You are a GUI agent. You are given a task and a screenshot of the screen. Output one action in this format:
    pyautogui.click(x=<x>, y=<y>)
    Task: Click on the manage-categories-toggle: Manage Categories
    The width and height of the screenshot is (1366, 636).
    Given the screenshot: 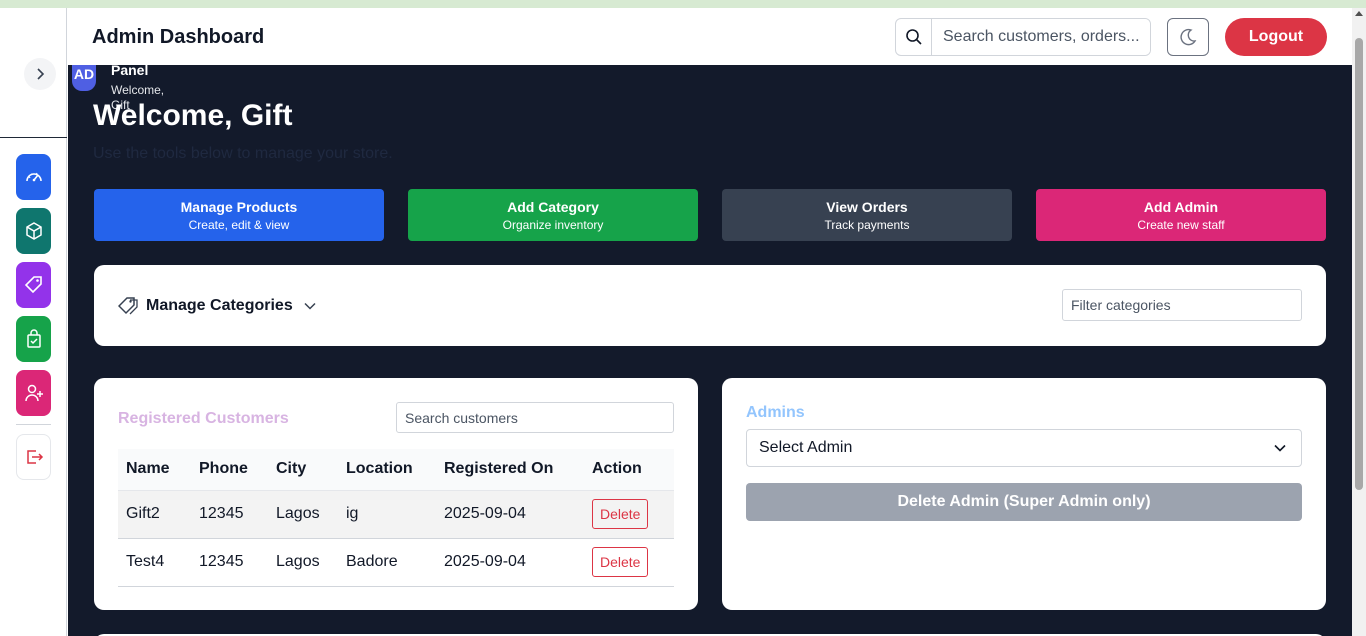 What is the action you would take?
    pyautogui.click(x=231, y=306)
    